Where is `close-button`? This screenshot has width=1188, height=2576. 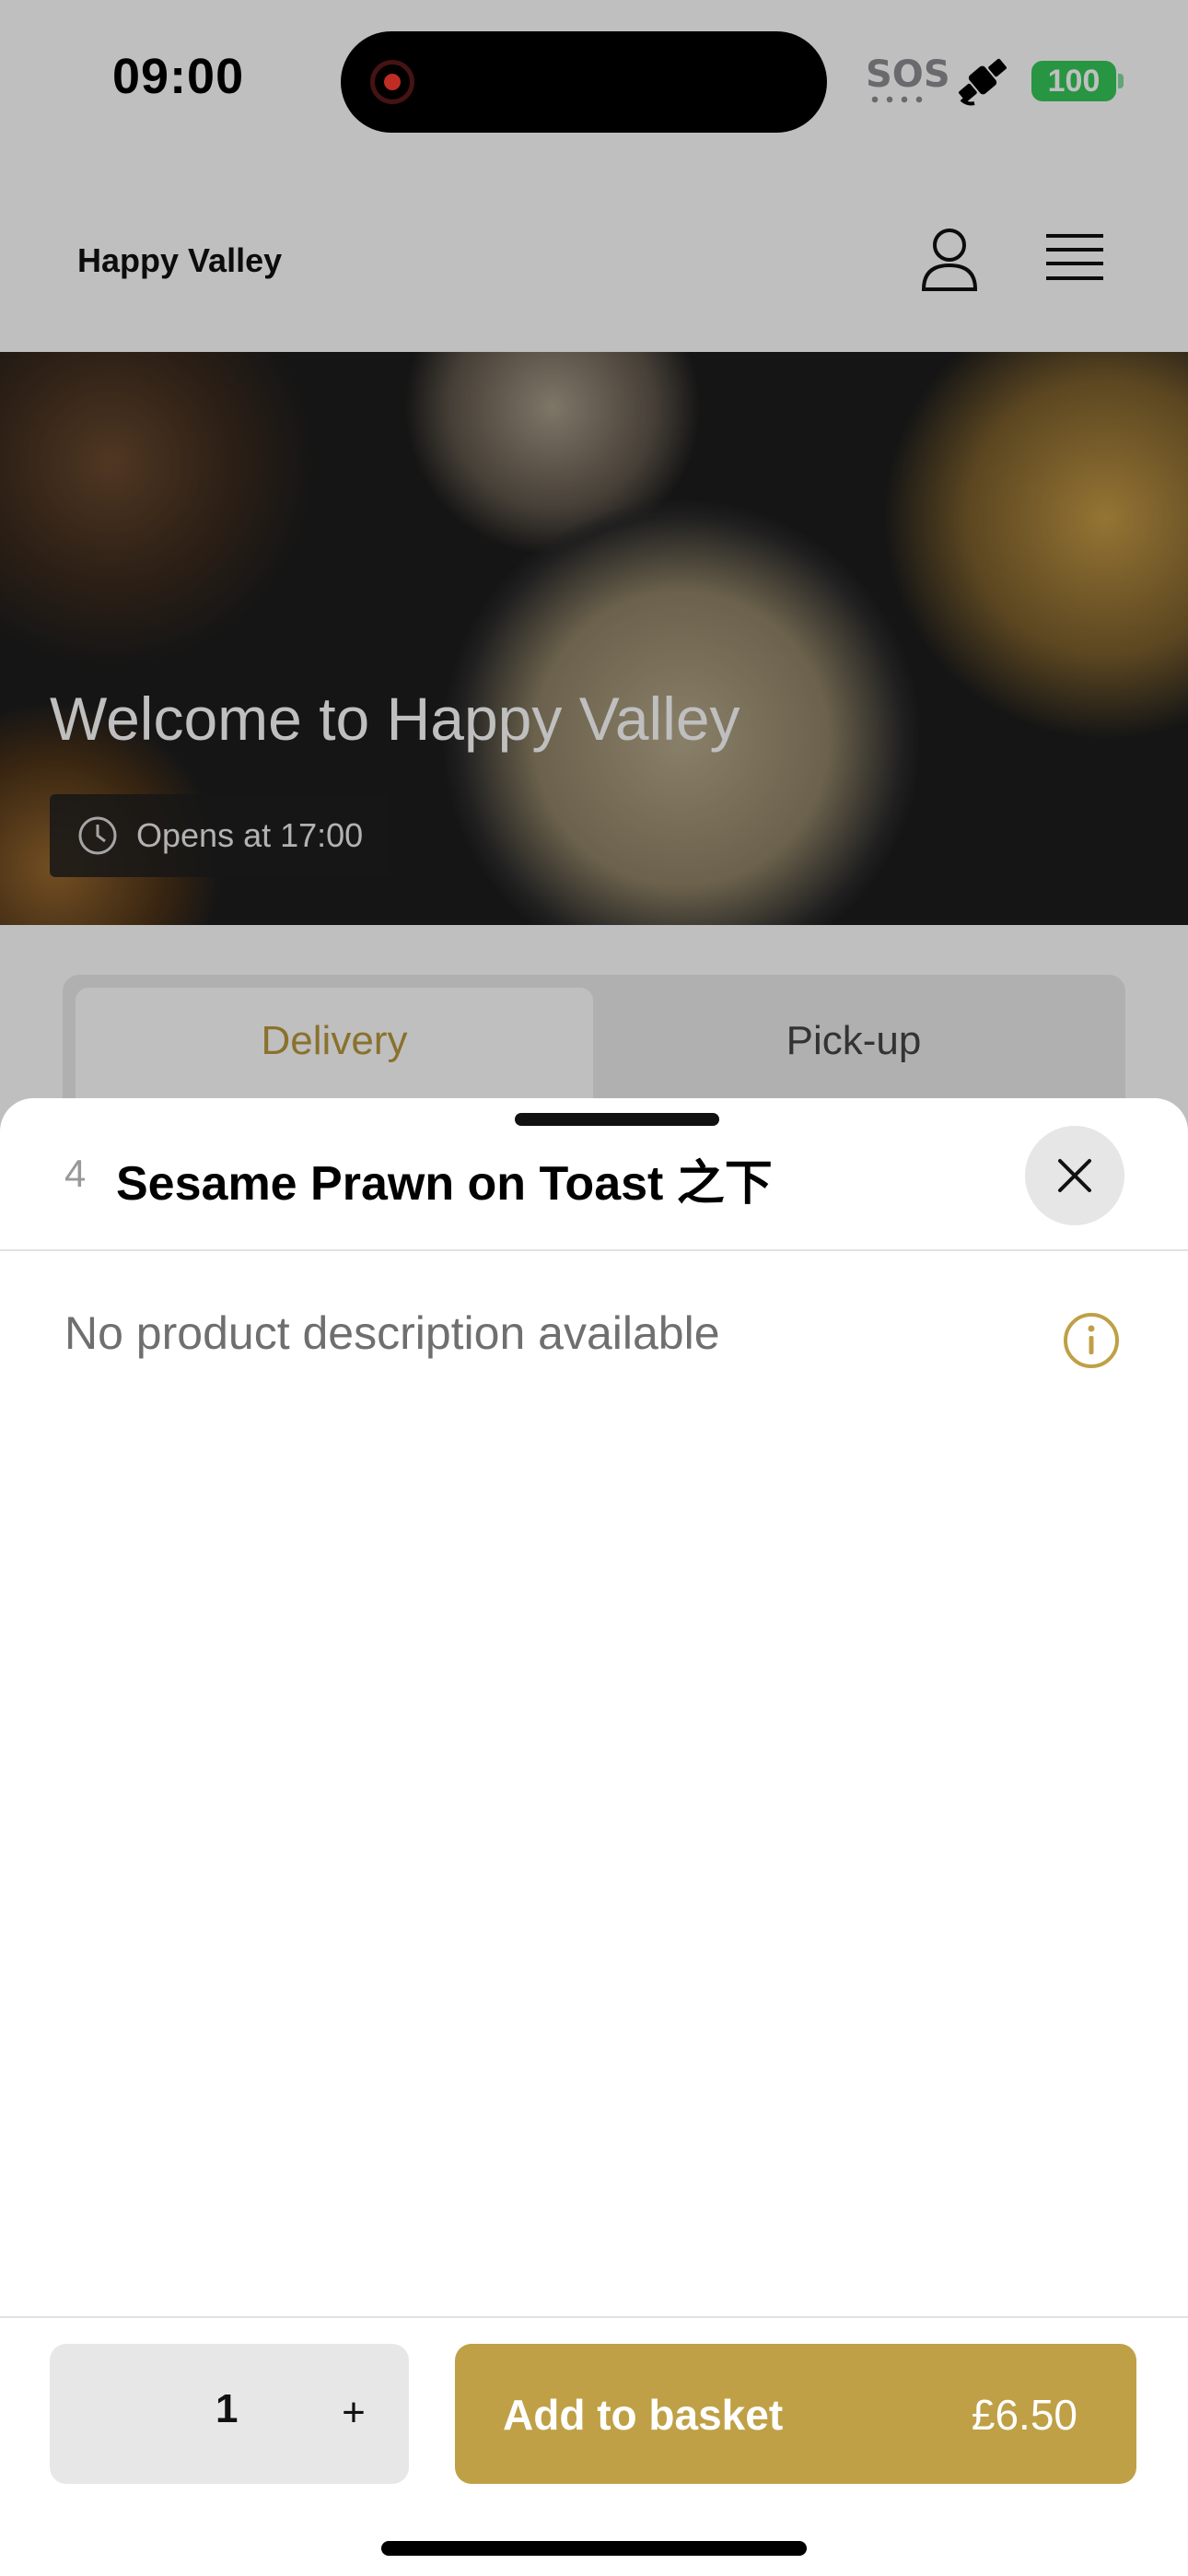
close-button is located at coordinates (1074, 1175).